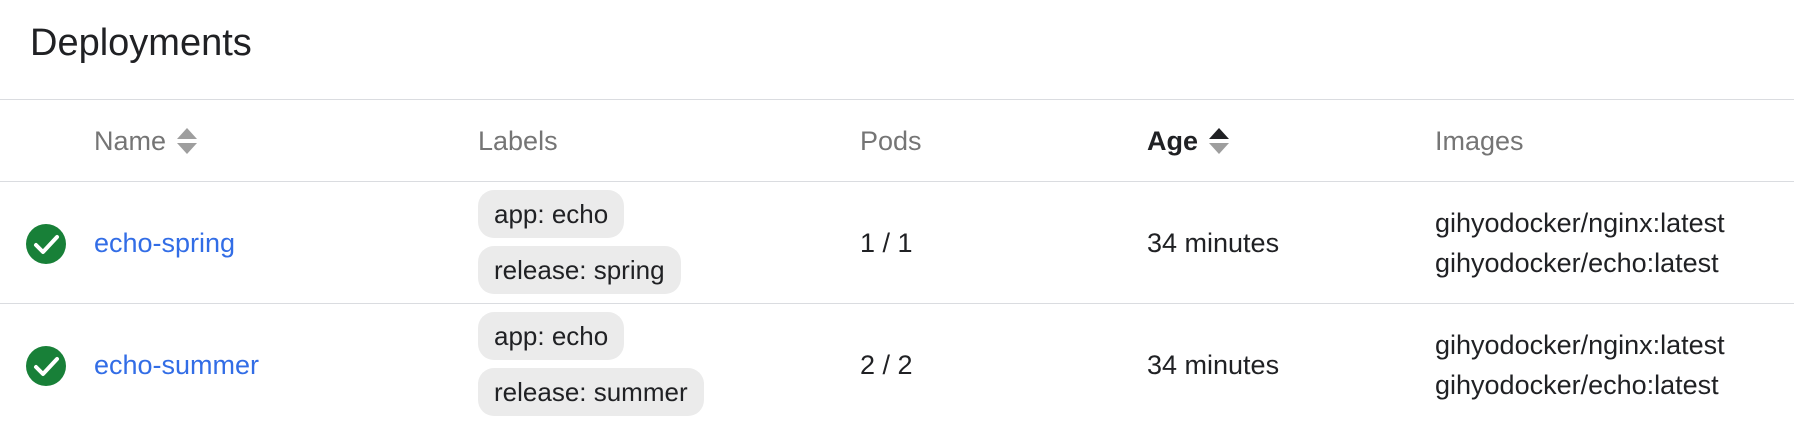 This screenshot has width=1794, height=426. Describe the element at coordinates (886, 364) in the screenshot. I see `pods-cell: 2 / 2` at that location.